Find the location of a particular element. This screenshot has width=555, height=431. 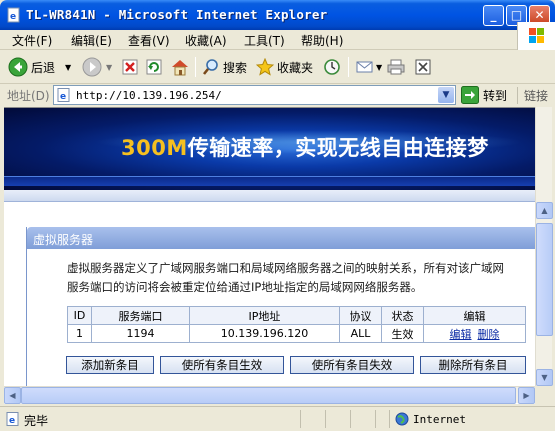

banner-highlight: 300M is located at coordinates (154, 148).